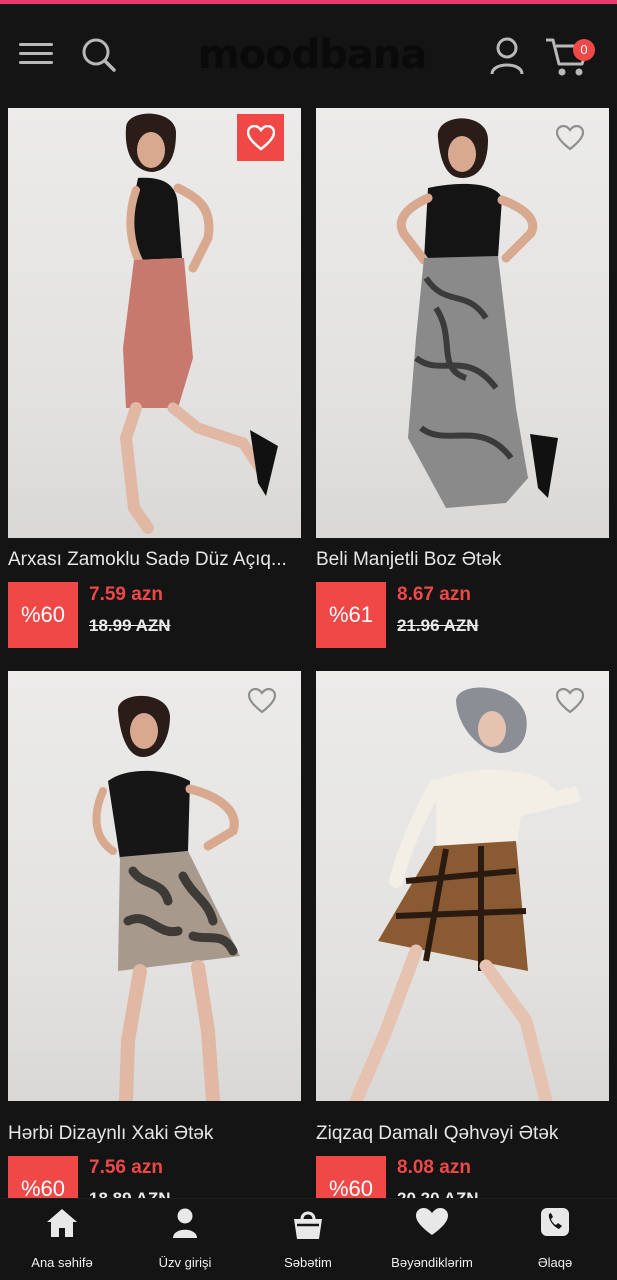  What do you see at coordinates (555, 1239) in the screenshot?
I see `nav-contact: Əlaqə` at bounding box center [555, 1239].